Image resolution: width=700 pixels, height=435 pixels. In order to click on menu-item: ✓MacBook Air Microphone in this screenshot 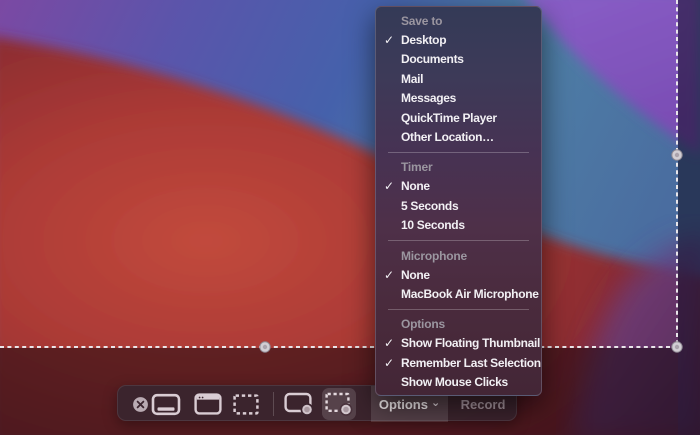, I will do `click(458, 294)`.